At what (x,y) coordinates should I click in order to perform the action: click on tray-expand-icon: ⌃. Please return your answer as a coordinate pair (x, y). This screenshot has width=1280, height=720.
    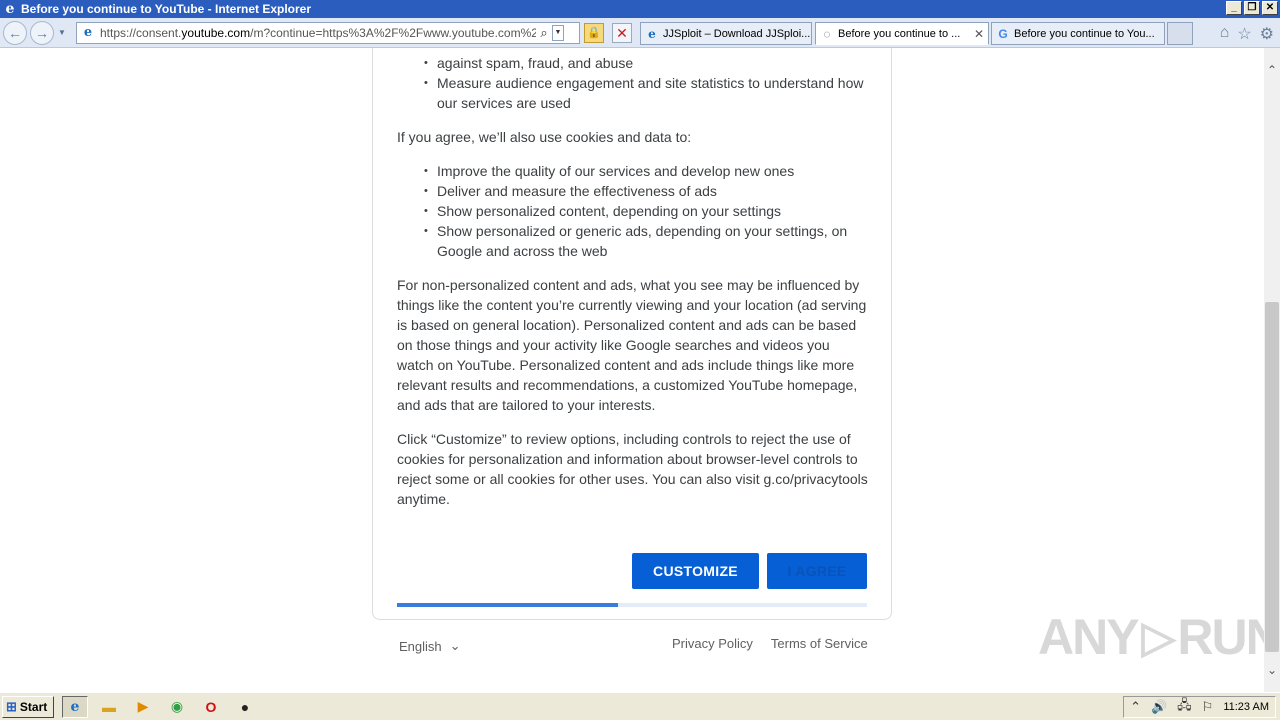
    Looking at the image, I should click on (1135, 707).